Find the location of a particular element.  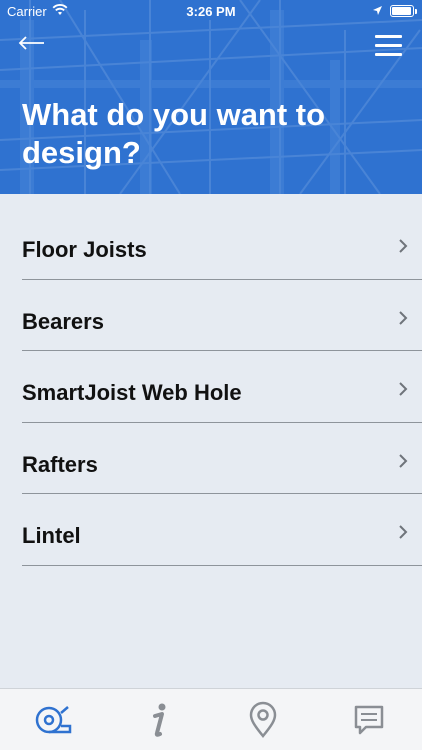

tab-locations is located at coordinates (264, 721).